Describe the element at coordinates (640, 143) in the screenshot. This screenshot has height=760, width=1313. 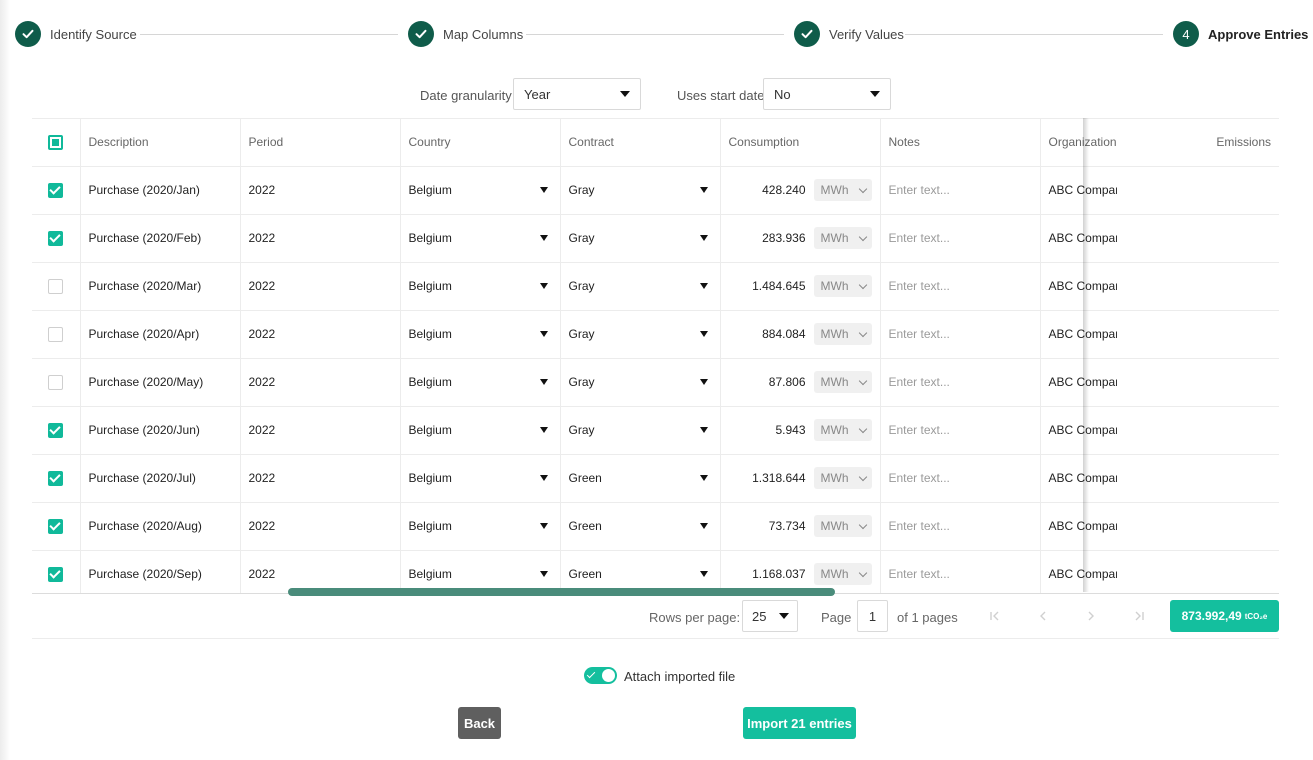
I see `header-contract: Contract` at that location.